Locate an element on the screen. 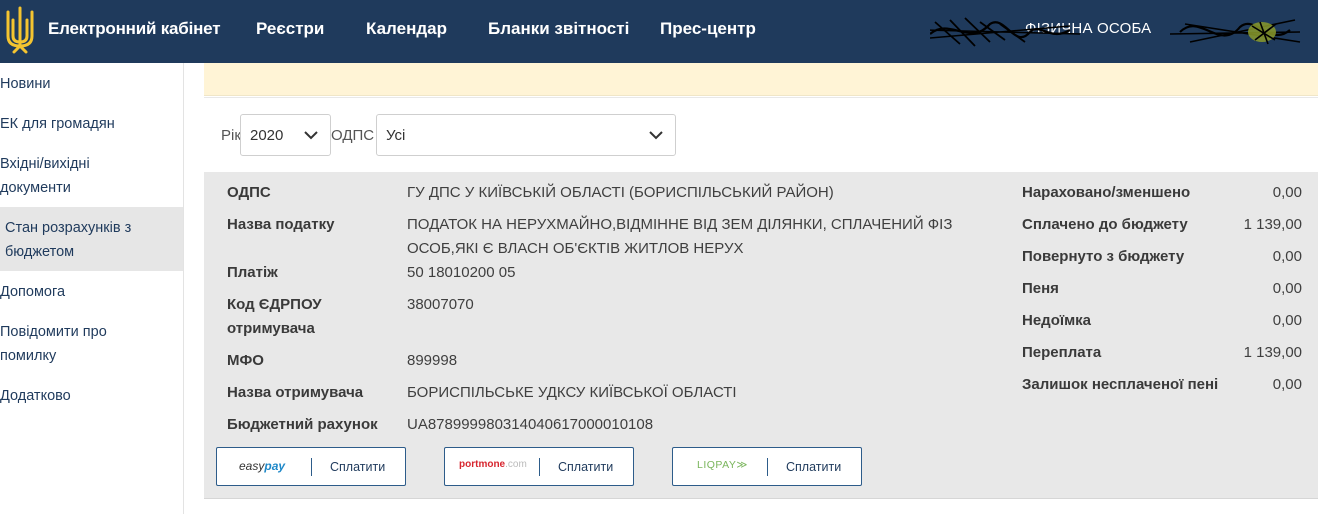  sidebar-item-additional: Додатково is located at coordinates (91, 396).